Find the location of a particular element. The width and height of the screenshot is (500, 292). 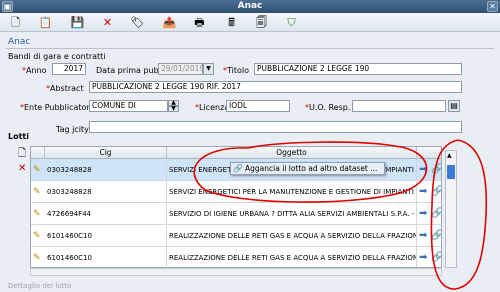

cig-cell: 4726694F44 is located at coordinates (107, 214).